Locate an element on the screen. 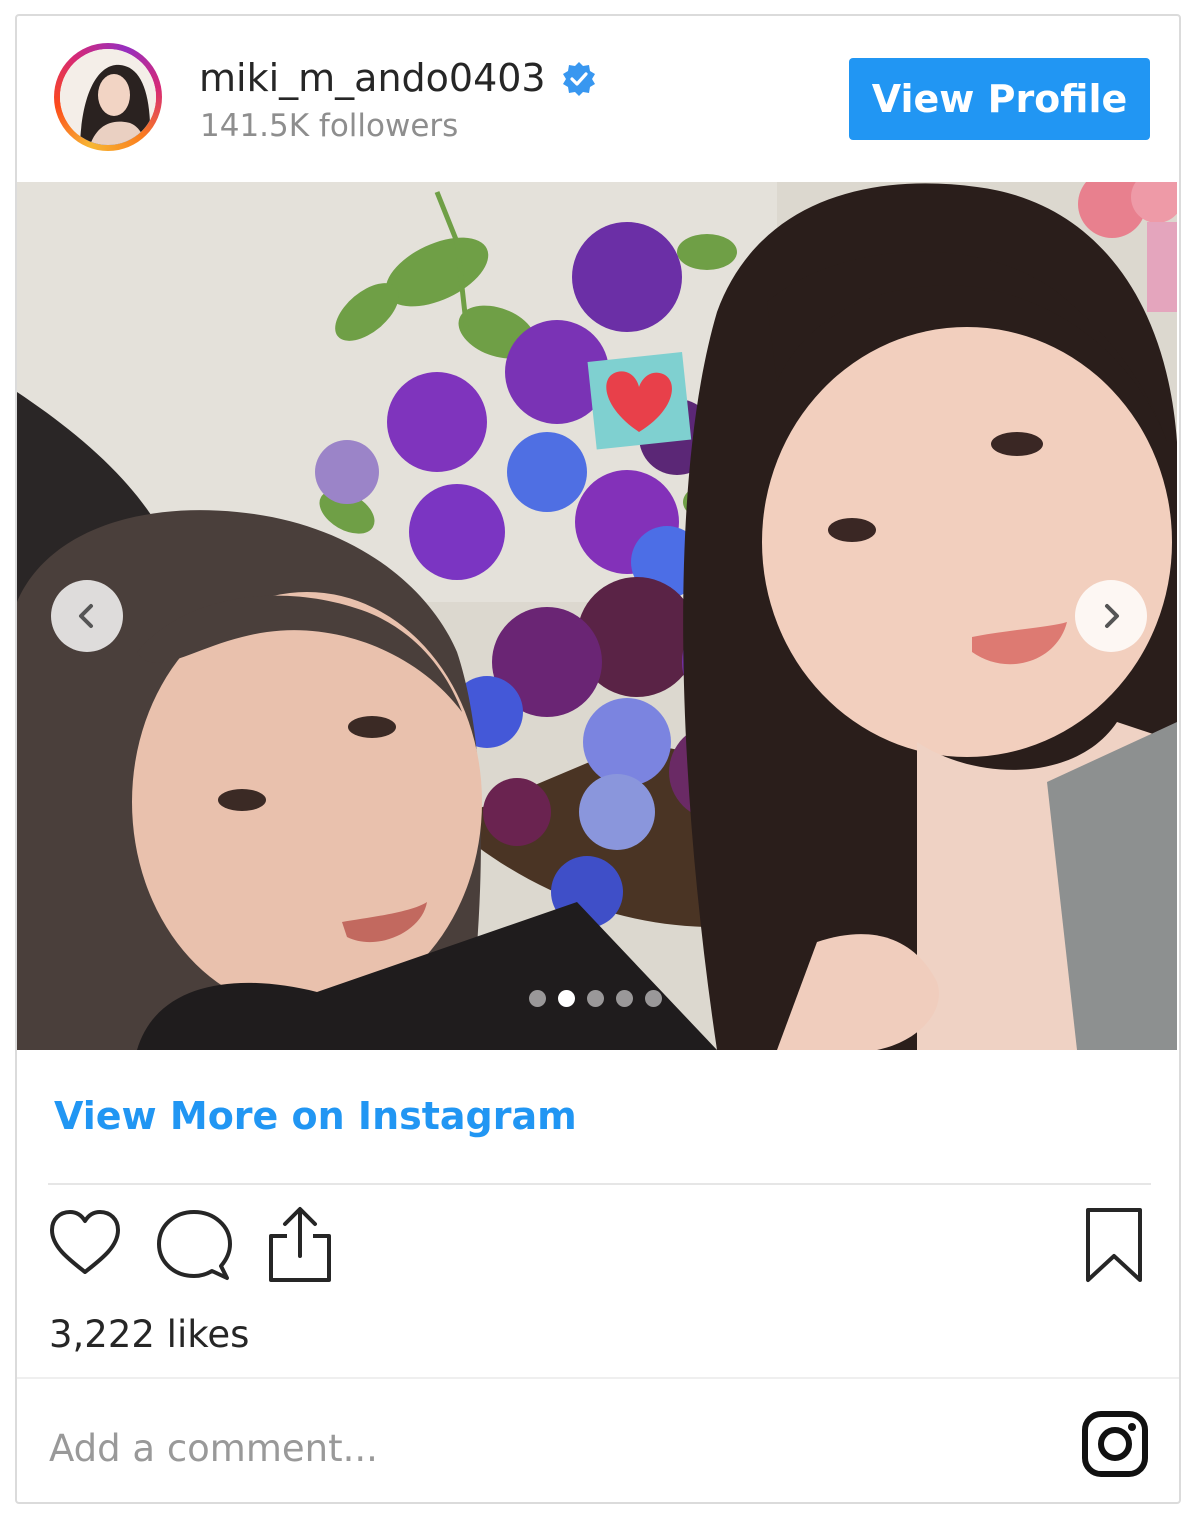 The height and width of the screenshot is (1523, 1200). view-more-link: View More on Instagram is located at coordinates (315, 1116).